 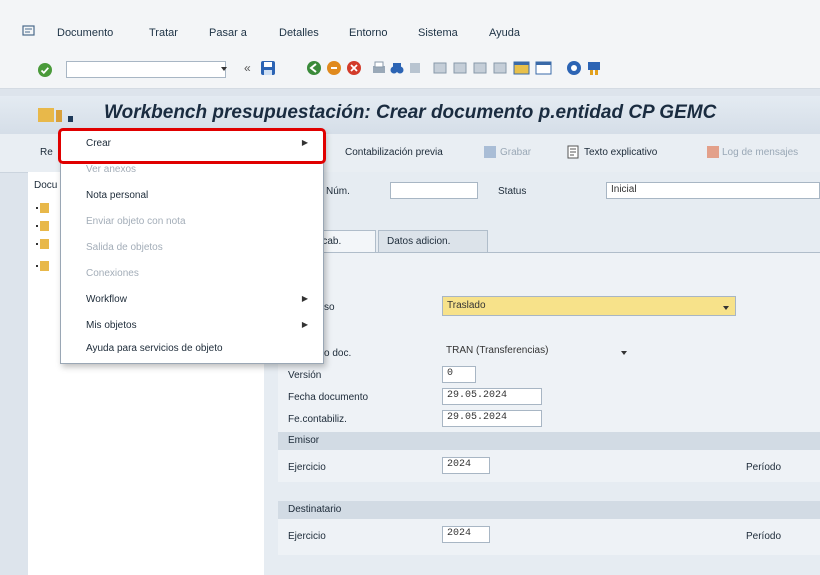 I want to click on exit-icon, so click(x=334, y=68).